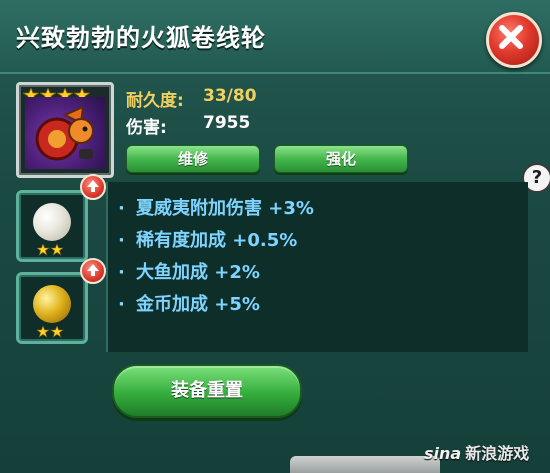 The width and height of the screenshot is (550, 473). I want to click on effect-item: · 金币加成 +5%, so click(189, 304).